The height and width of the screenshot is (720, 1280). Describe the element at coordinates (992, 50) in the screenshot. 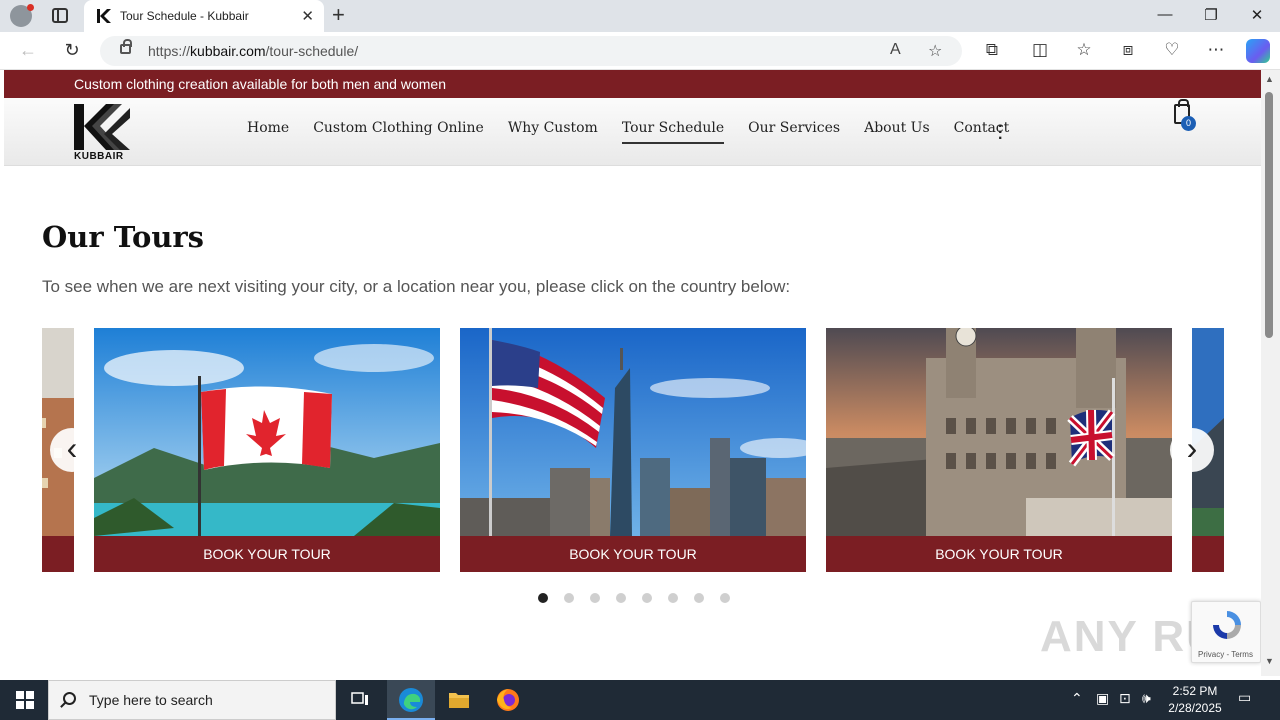

I see `extensions-icon: ⧉` at that location.